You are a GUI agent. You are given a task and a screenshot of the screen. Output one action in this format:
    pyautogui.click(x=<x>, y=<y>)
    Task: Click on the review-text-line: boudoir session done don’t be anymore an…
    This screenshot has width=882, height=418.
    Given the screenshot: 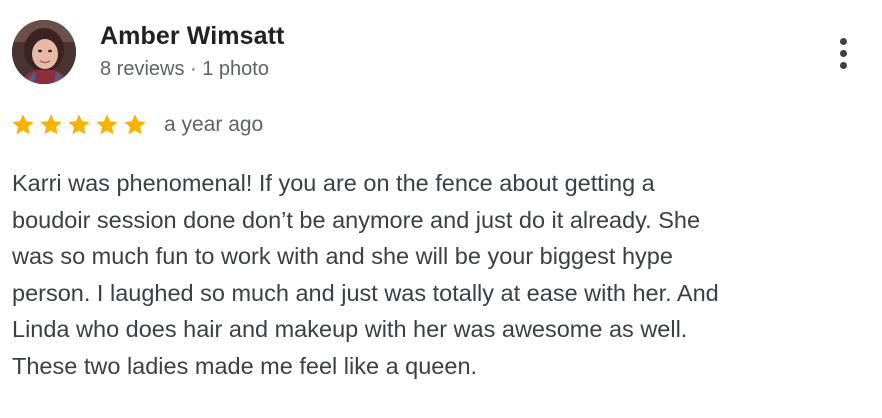 What is the action you would take?
    pyautogui.click(x=356, y=219)
    